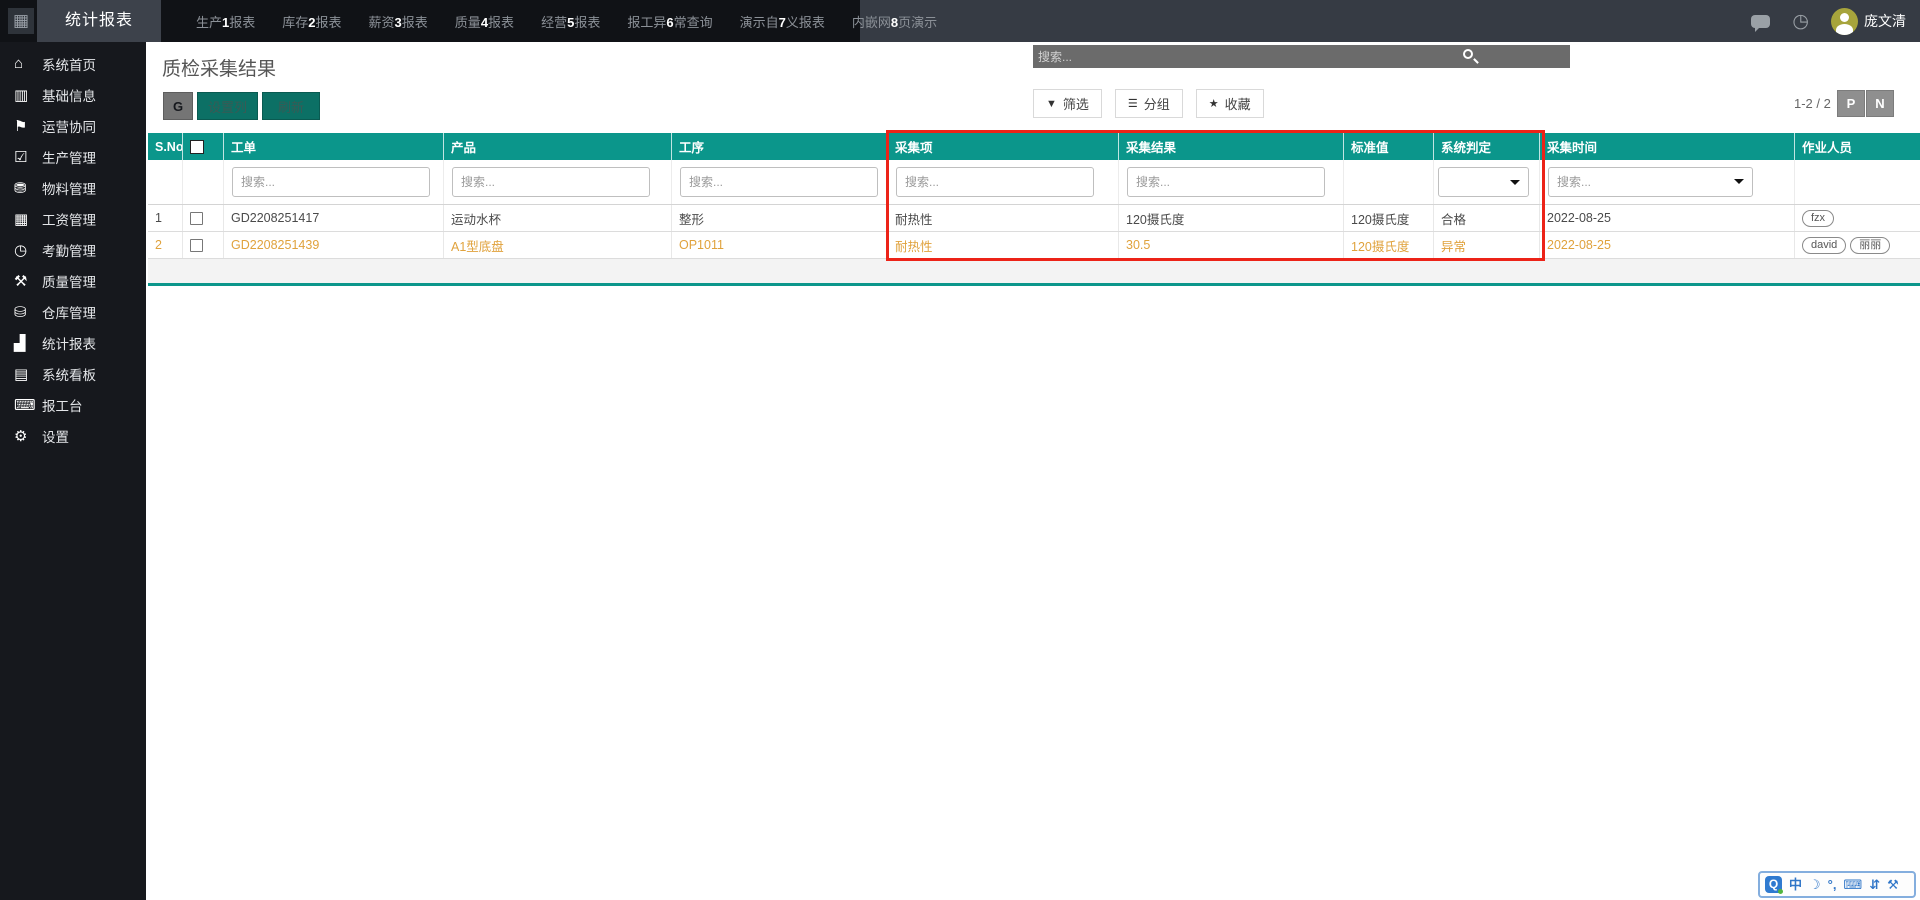 This screenshot has height=900, width=1920. What do you see at coordinates (1650, 182) in the screenshot?
I see `filter-input-time` at bounding box center [1650, 182].